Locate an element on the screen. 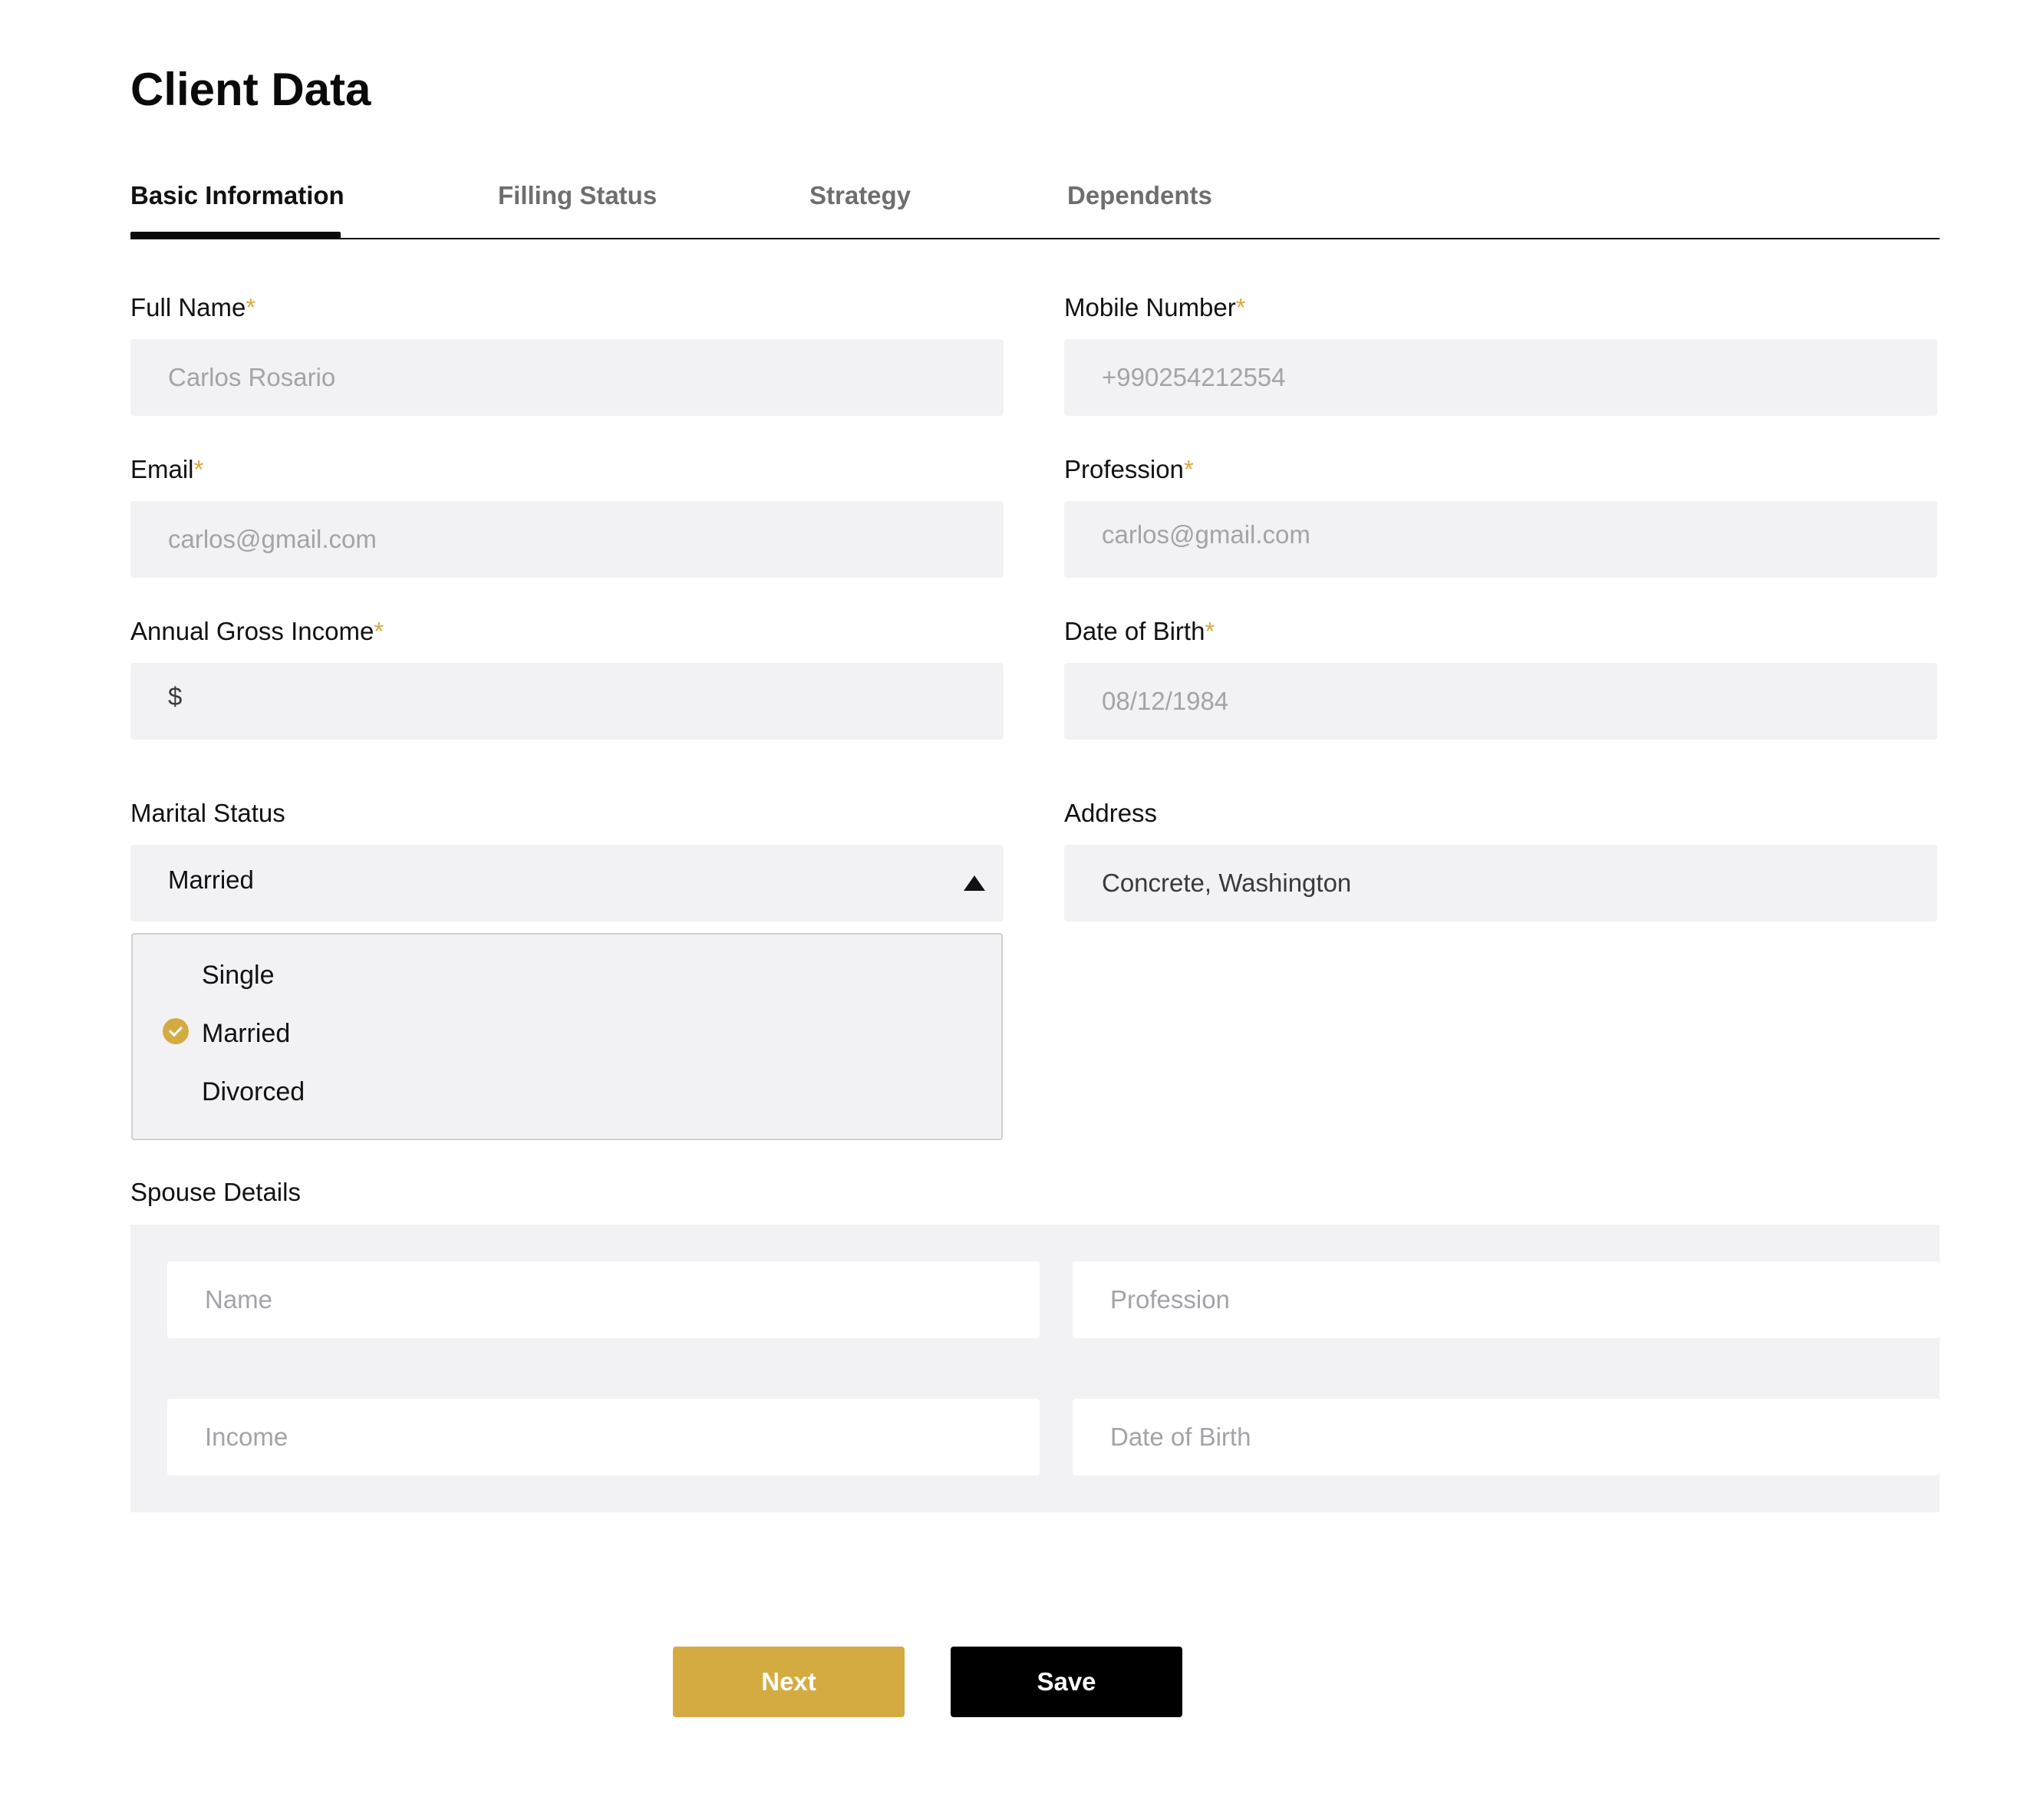 The width and height of the screenshot is (2024, 1820). marital-status-label: Marital Status is located at coordinates (207, 813).